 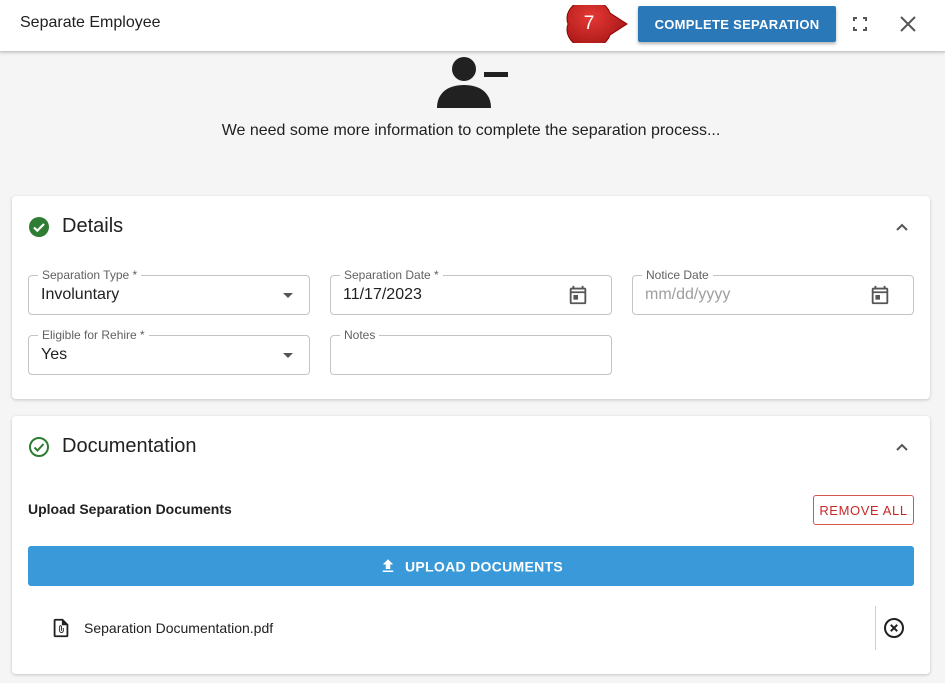 What do you see at coordinates (908, 24) in the screenshot?
I see `close-icon` at bounding box center [908, 24].